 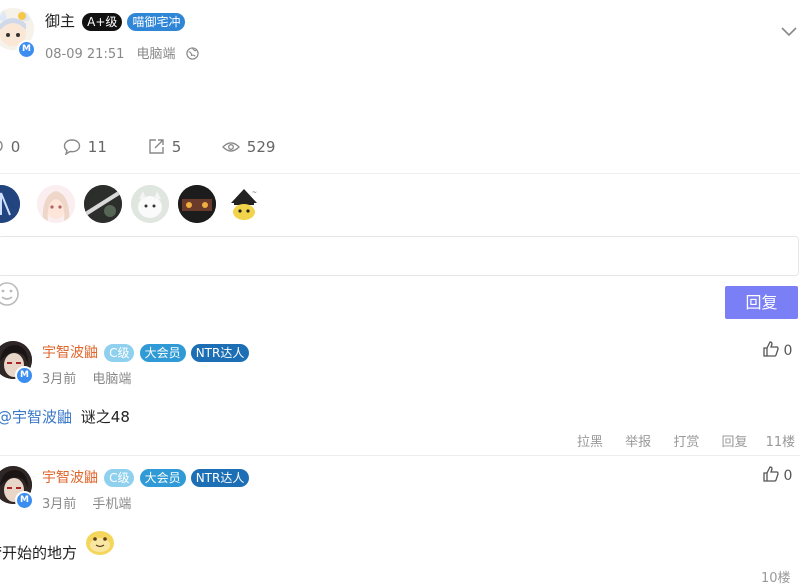 What do you see at coordinates (156, 148) in the screenshot?
I see `share-icon` at bounding box center [156, 148].